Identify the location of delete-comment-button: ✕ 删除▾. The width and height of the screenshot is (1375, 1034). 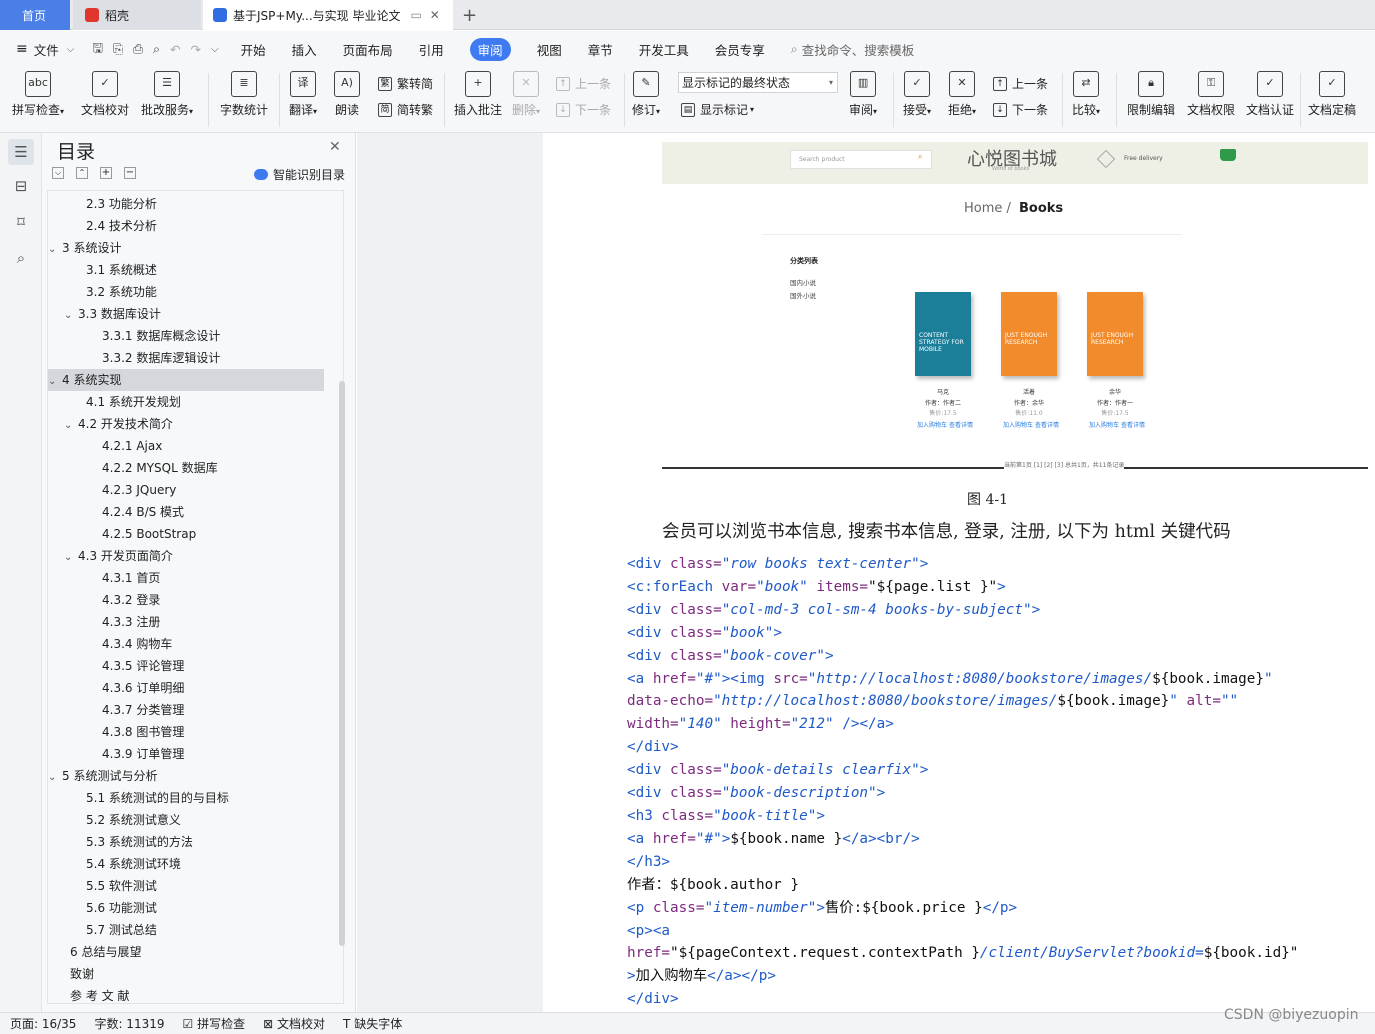
(526, 94).